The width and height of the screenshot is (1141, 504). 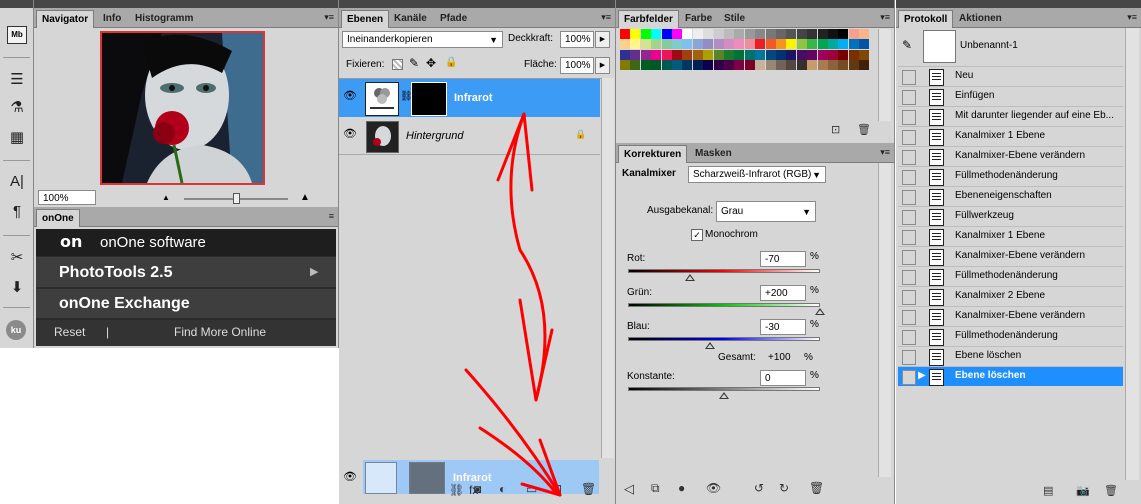 I want to click on snapshot-row: ✎ Unbenannt-1, so click(x=1010, y=46).